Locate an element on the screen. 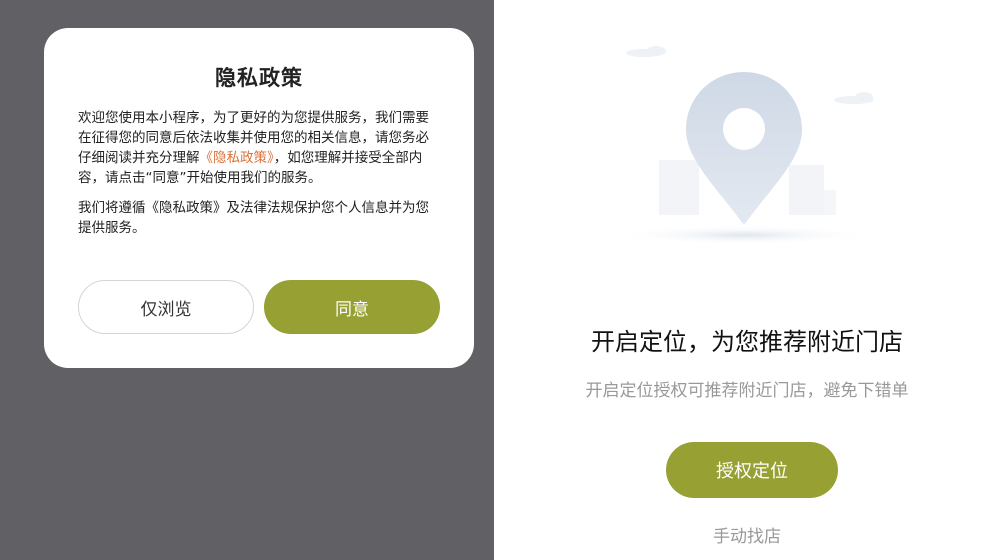 The width and height of the screenshot is (1000, 560). browse-only-button: 仅浏览 is located at coordinates (166, 307).